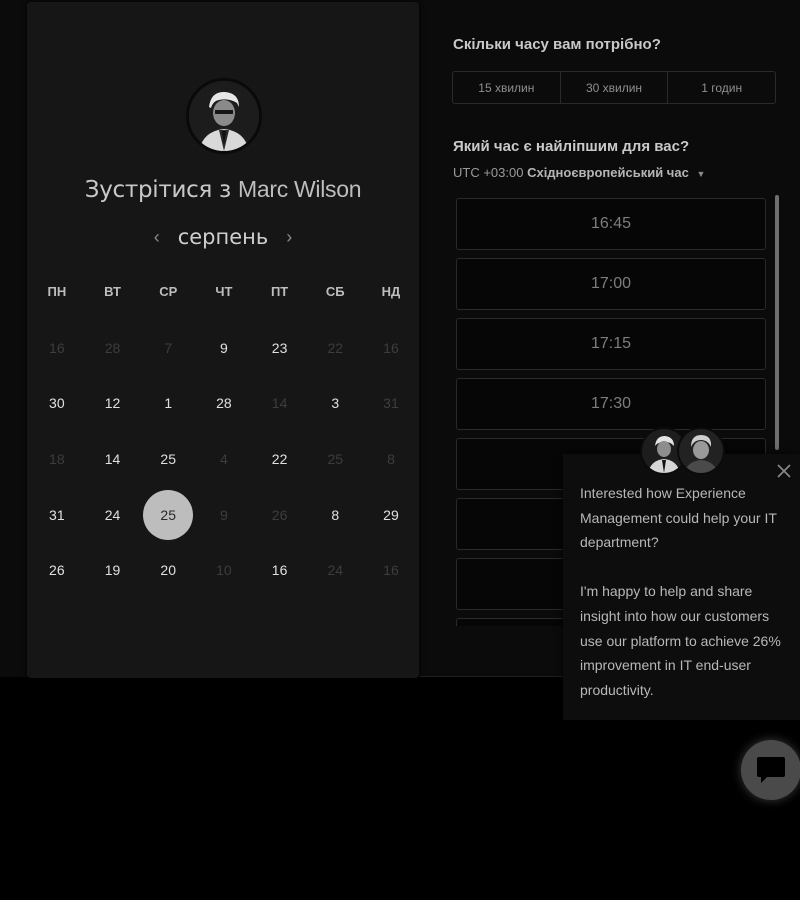 This screenshot has width=800, height=900. What do you see at coordinates (157, 237) in the screenshot?
I see `prev-month-chevron-icon: ‹` at bounding box center [157, 237].